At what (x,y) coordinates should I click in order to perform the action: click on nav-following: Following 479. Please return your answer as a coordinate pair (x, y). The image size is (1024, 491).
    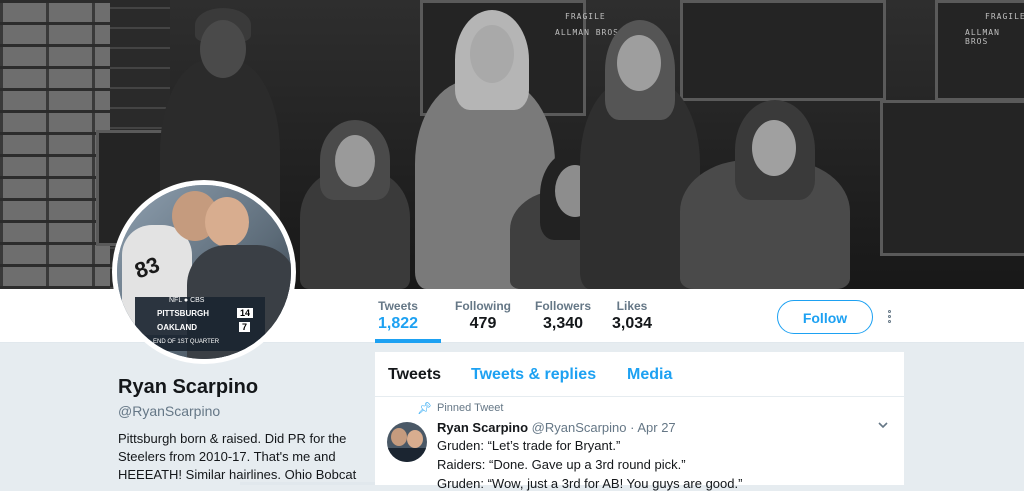
    Looking at the image, I should click on (483, 316).